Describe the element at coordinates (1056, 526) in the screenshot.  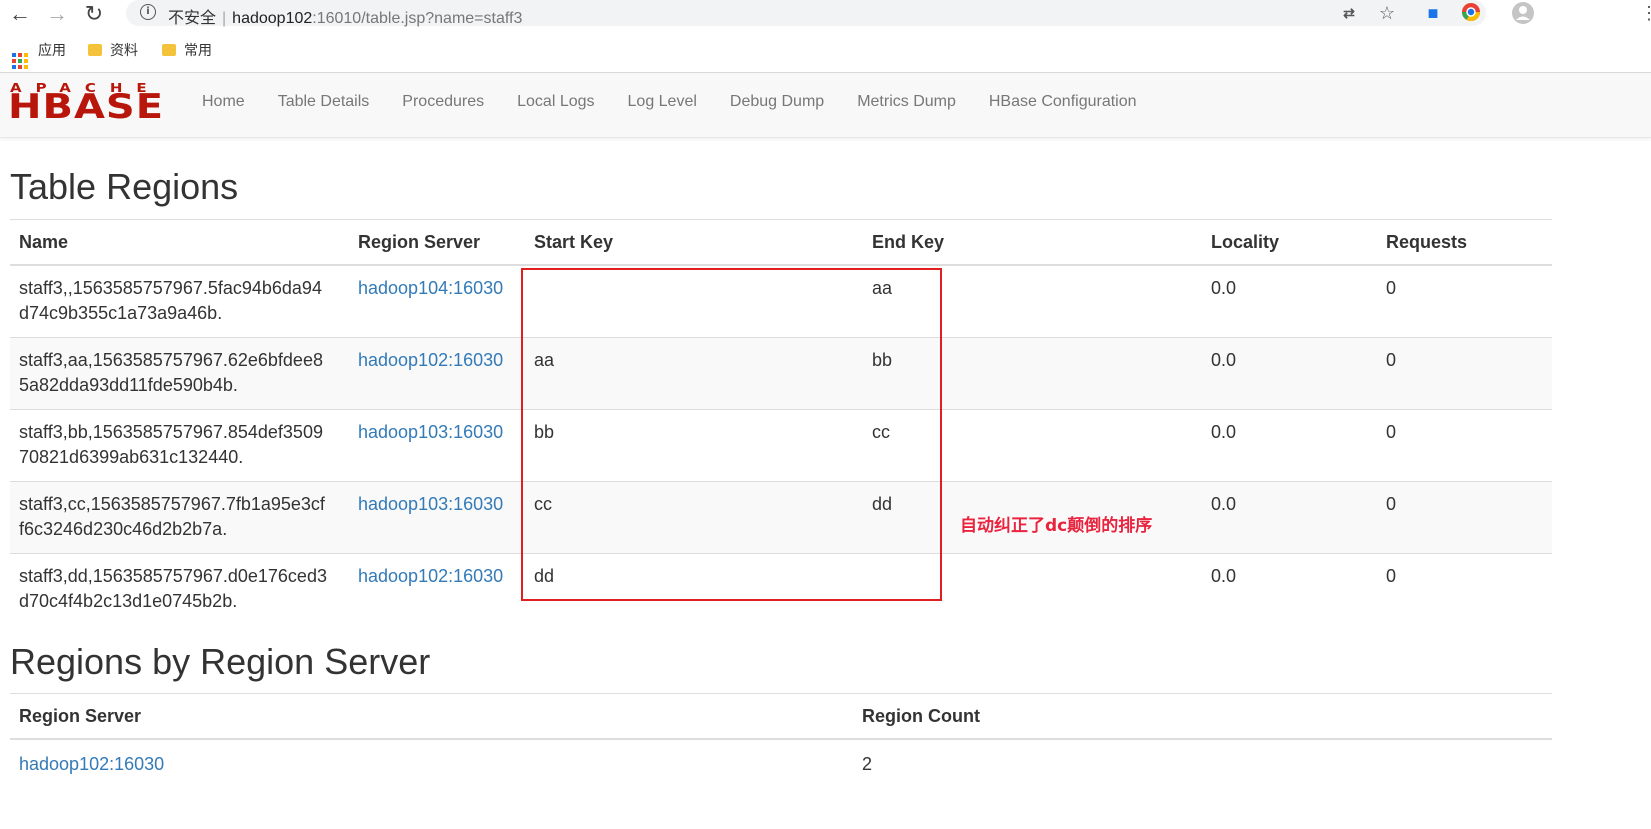
I see `annotation-text: 自动纠正了dc颠倒的排序` at that location.